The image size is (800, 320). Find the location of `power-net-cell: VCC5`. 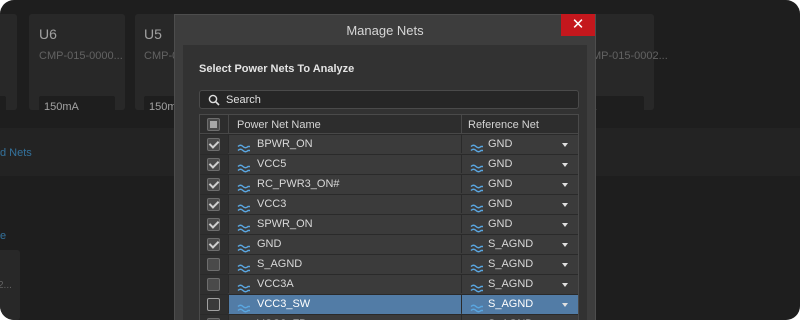

power-net-cell: VCC5 is located at coordinates (345, 164).